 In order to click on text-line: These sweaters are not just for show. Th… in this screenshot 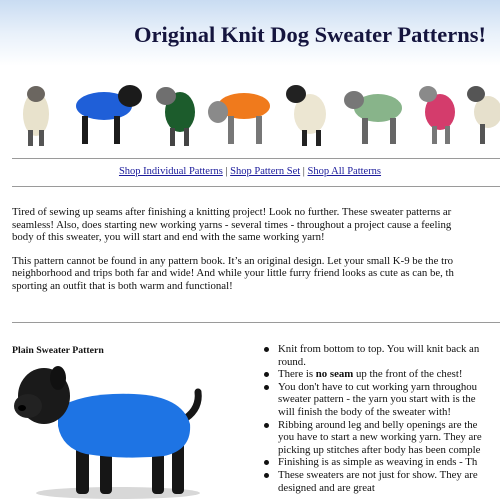, I will do `click(378, 474)`.